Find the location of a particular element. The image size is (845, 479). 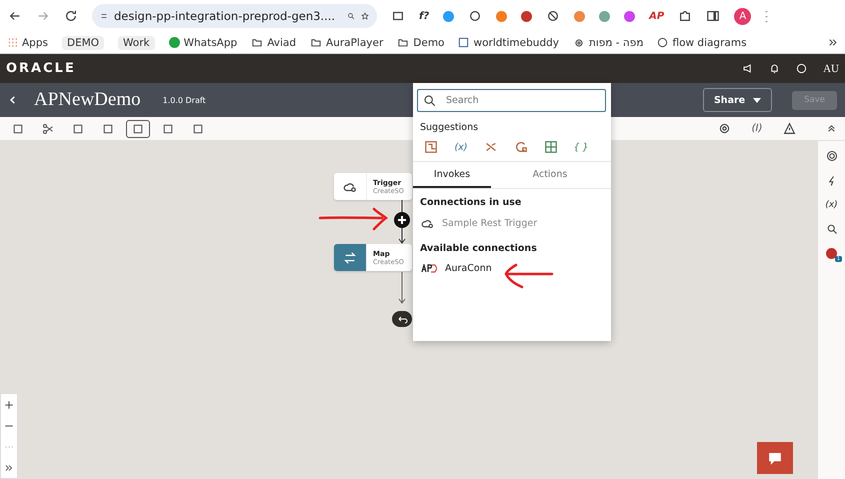

bookmark-chip: DEMO is located at coordinates (83, 43).